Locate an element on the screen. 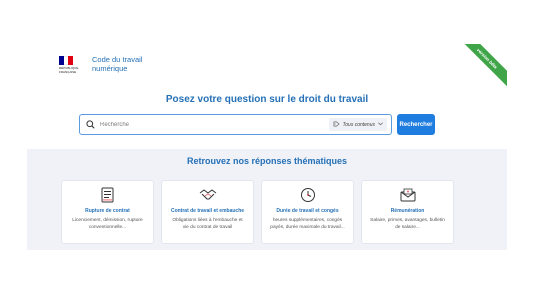 The image size is (533, 300). search-button: Rechercher is located at coordinates (416, 124).